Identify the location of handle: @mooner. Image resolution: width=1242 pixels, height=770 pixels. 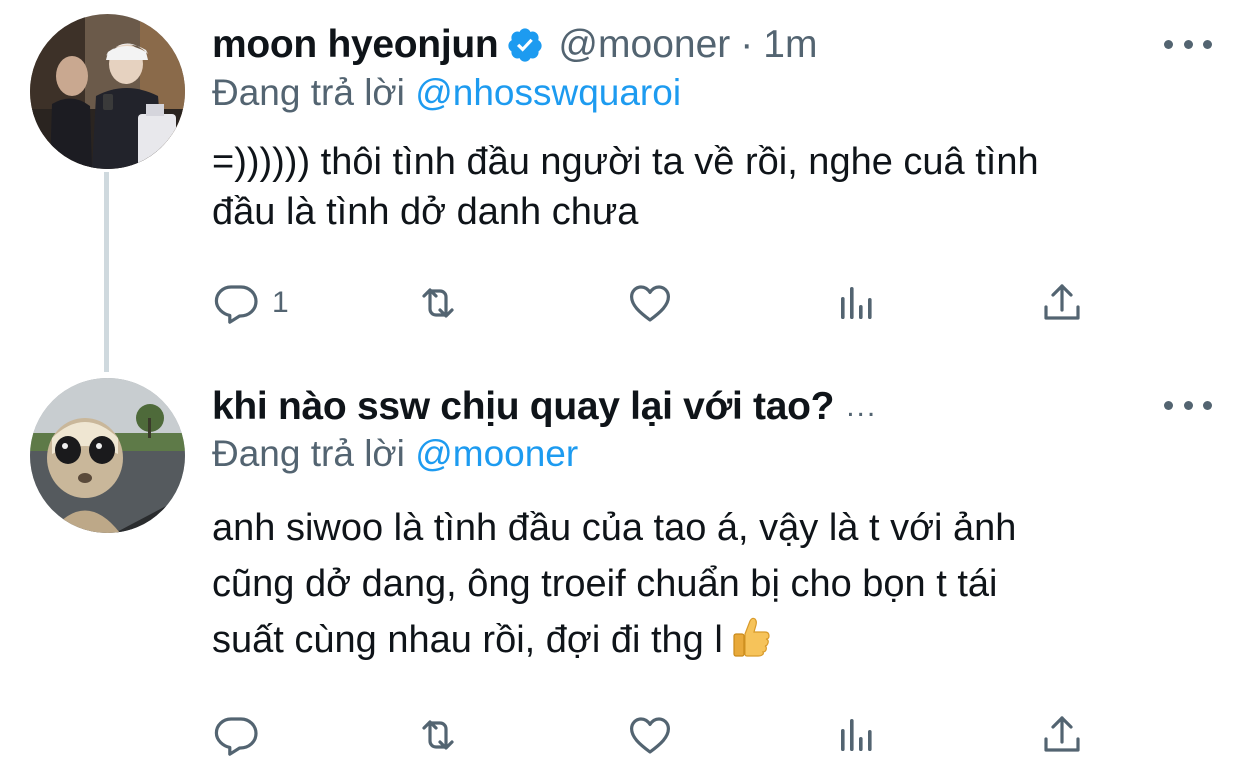
(644, 45).